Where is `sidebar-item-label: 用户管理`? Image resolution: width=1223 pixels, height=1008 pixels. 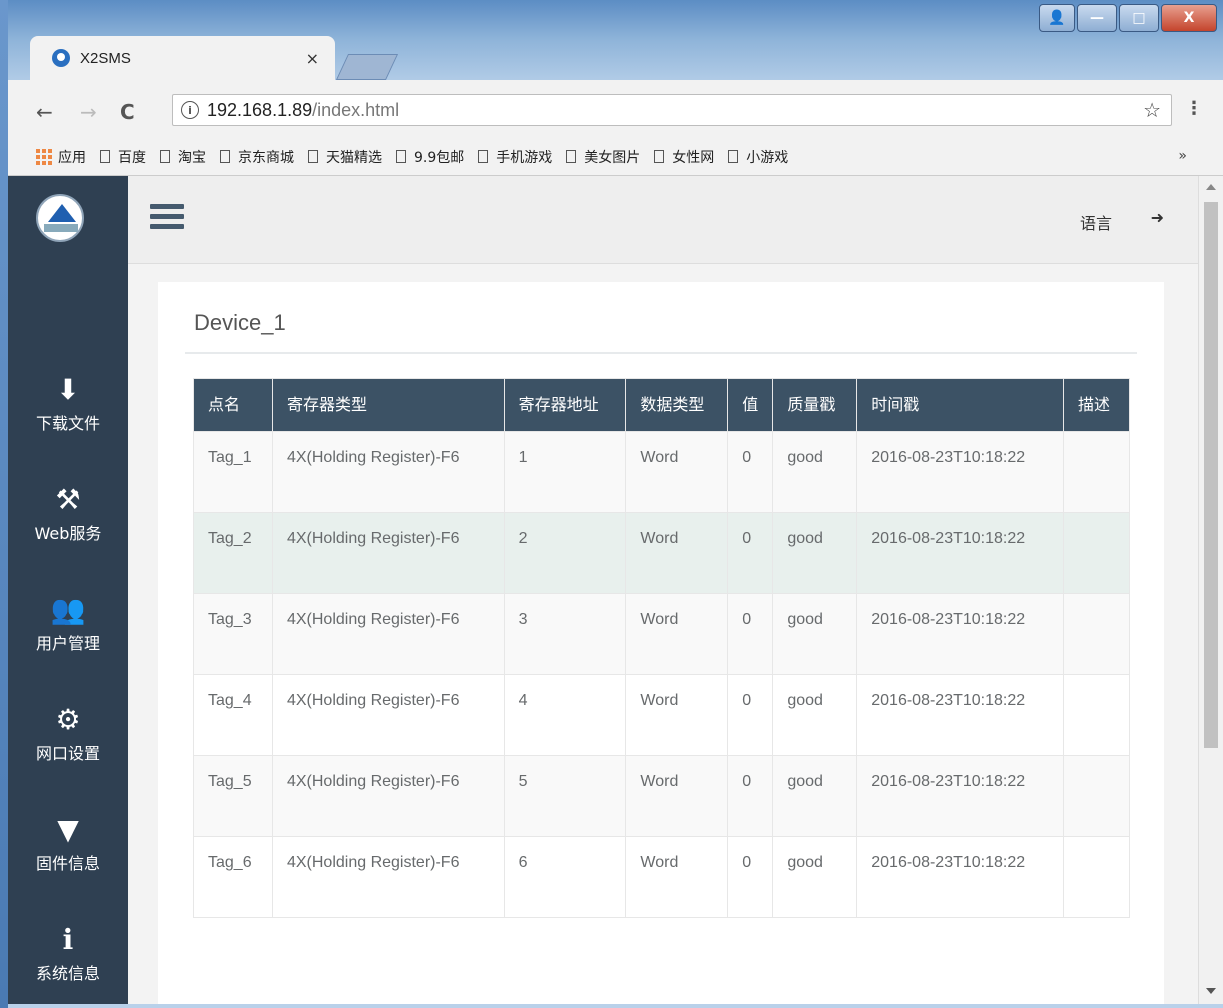 sidebar-item-label: 用户管理 is located at coordinates (67, 643).